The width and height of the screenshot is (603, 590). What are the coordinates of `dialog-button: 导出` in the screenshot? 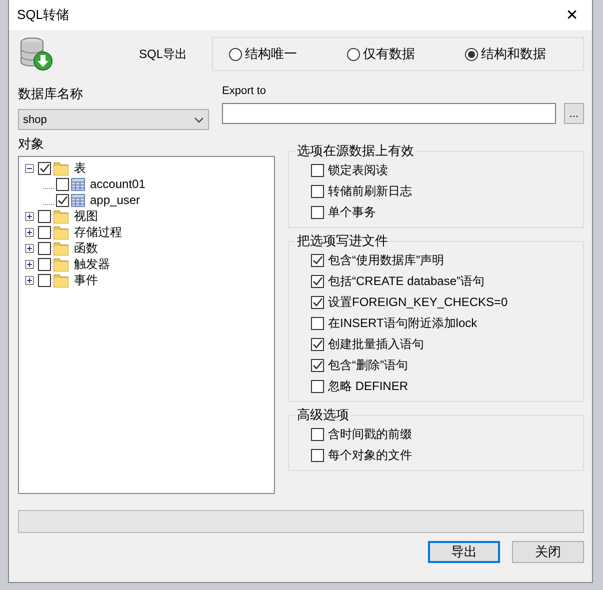 It's located at (464, 552).